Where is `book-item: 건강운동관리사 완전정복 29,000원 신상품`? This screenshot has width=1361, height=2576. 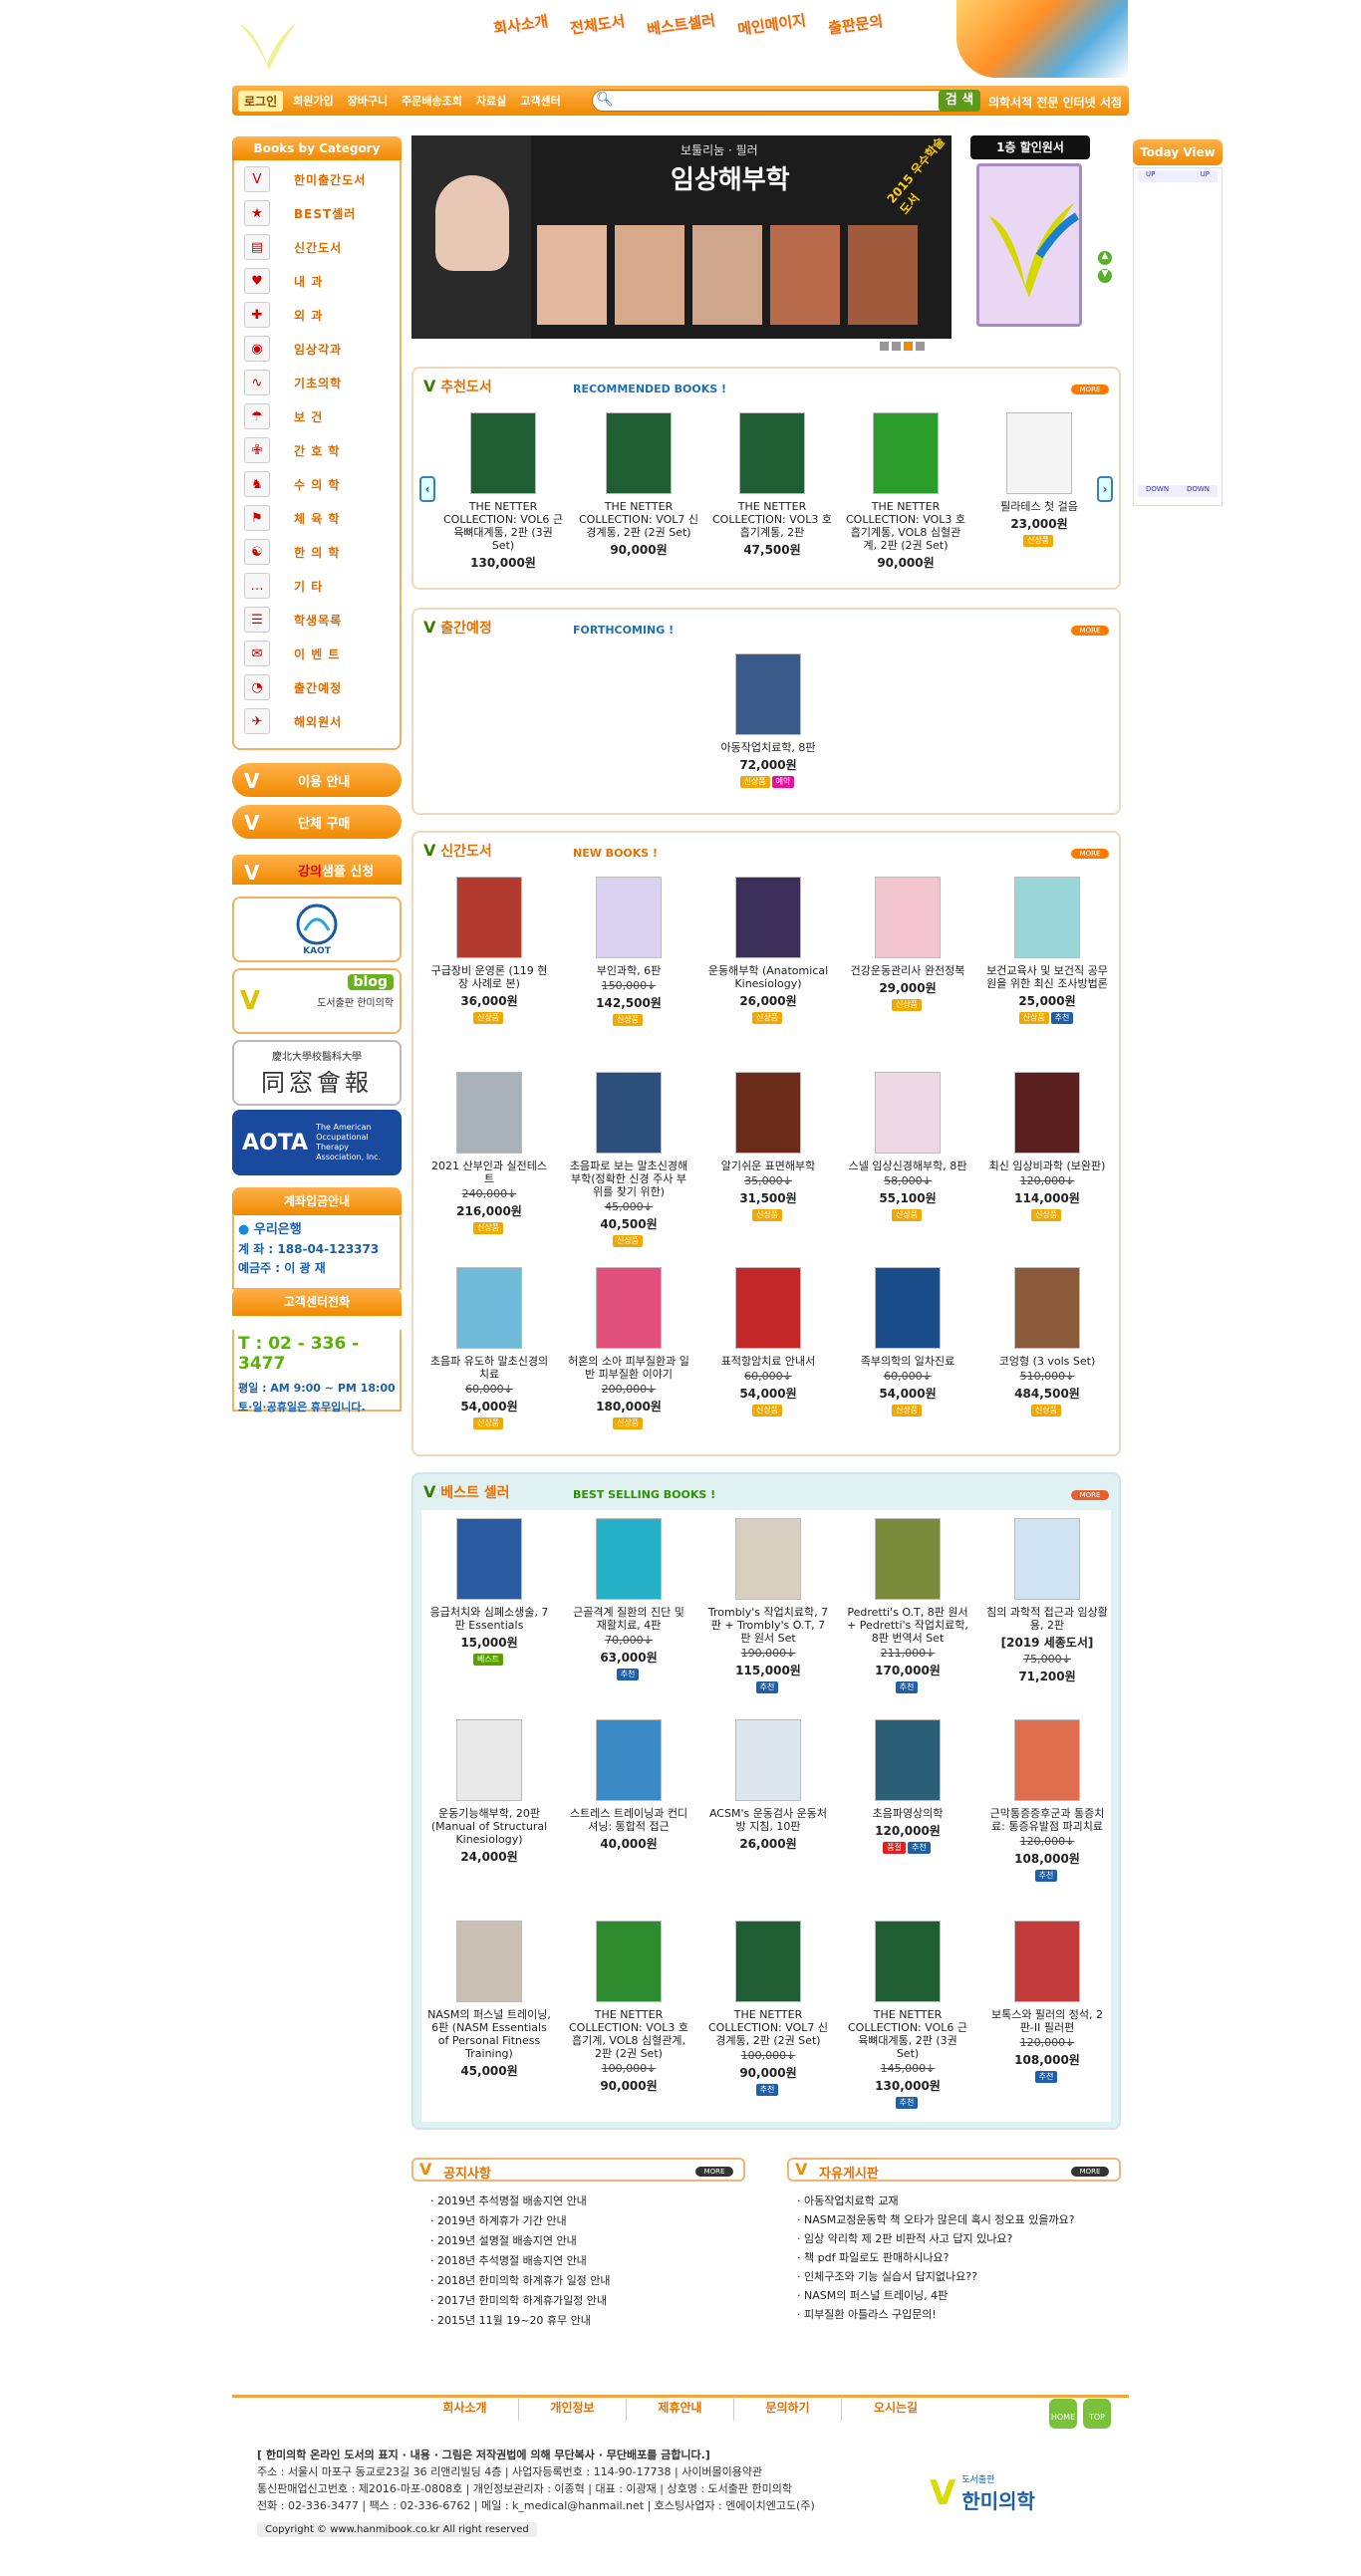
book-item: 건강운동관리사 완전정복 29,000원 신상품 is located at coordinates (907, 944).